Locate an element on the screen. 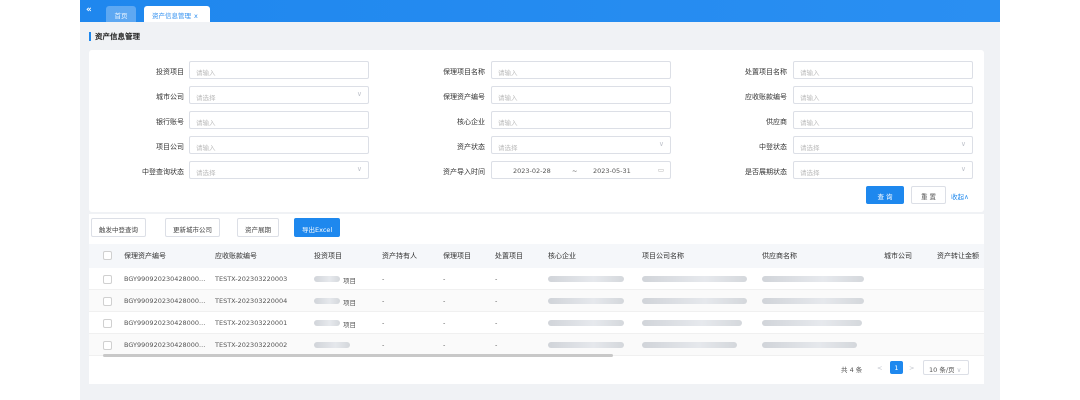 Image resolution: width=1080 pixels, height=400 pixels. col-city-company: 城市公司 is located at coordinates (898, 256).